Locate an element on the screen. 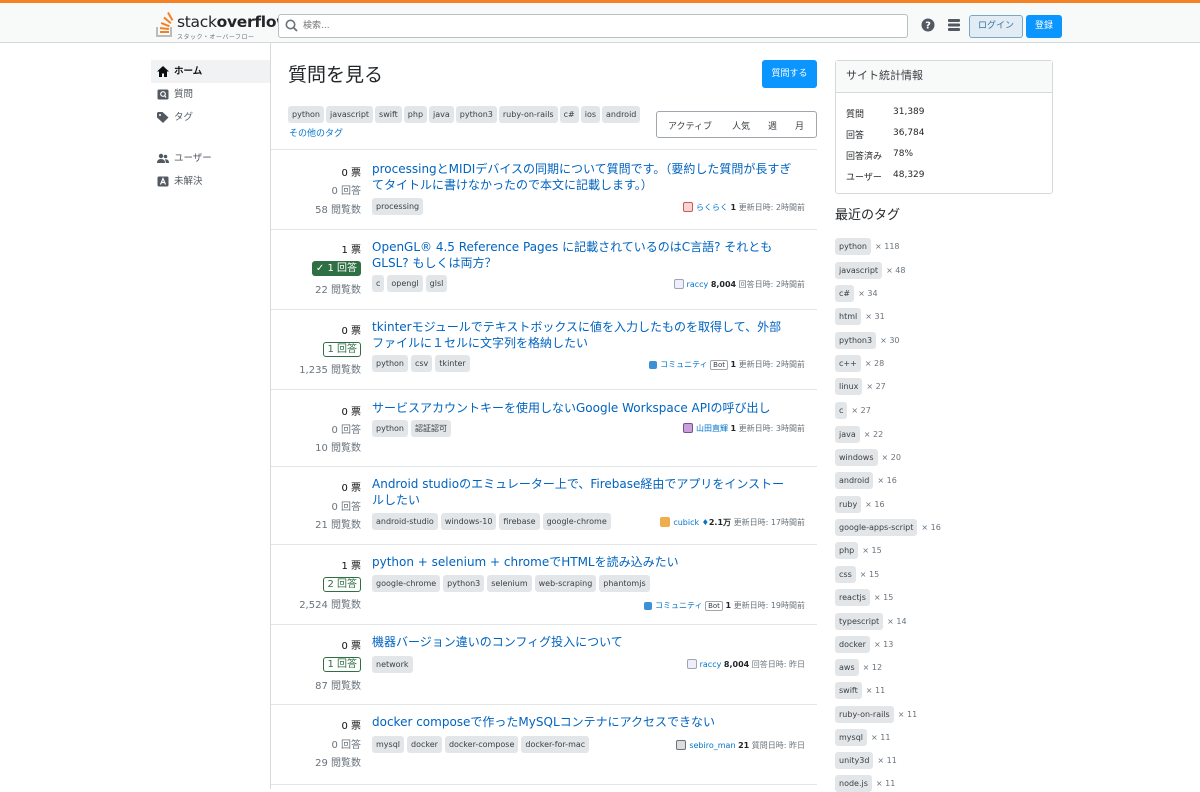 The width and height of the screenshot is (1200, 792). tag-link: firebase is located at coordinates (519, 521).